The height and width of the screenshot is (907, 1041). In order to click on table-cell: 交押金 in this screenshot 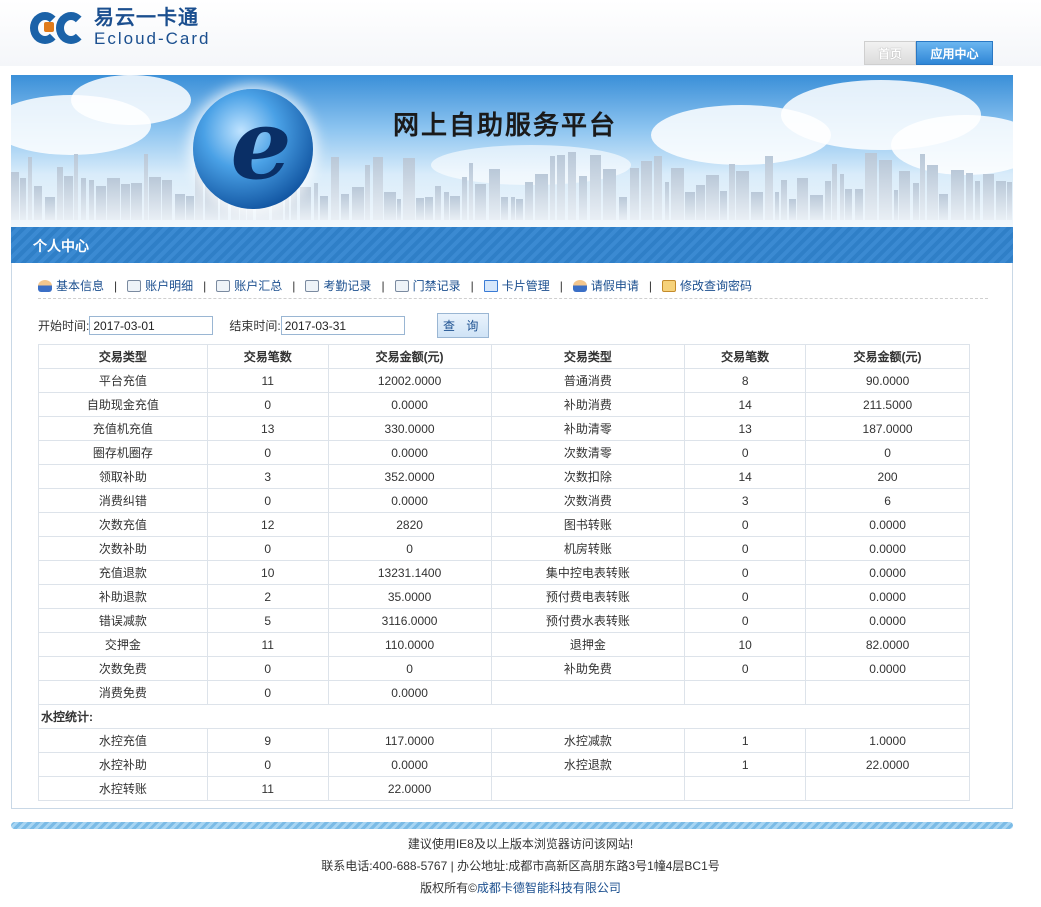, I will do `click(123, 644)`.